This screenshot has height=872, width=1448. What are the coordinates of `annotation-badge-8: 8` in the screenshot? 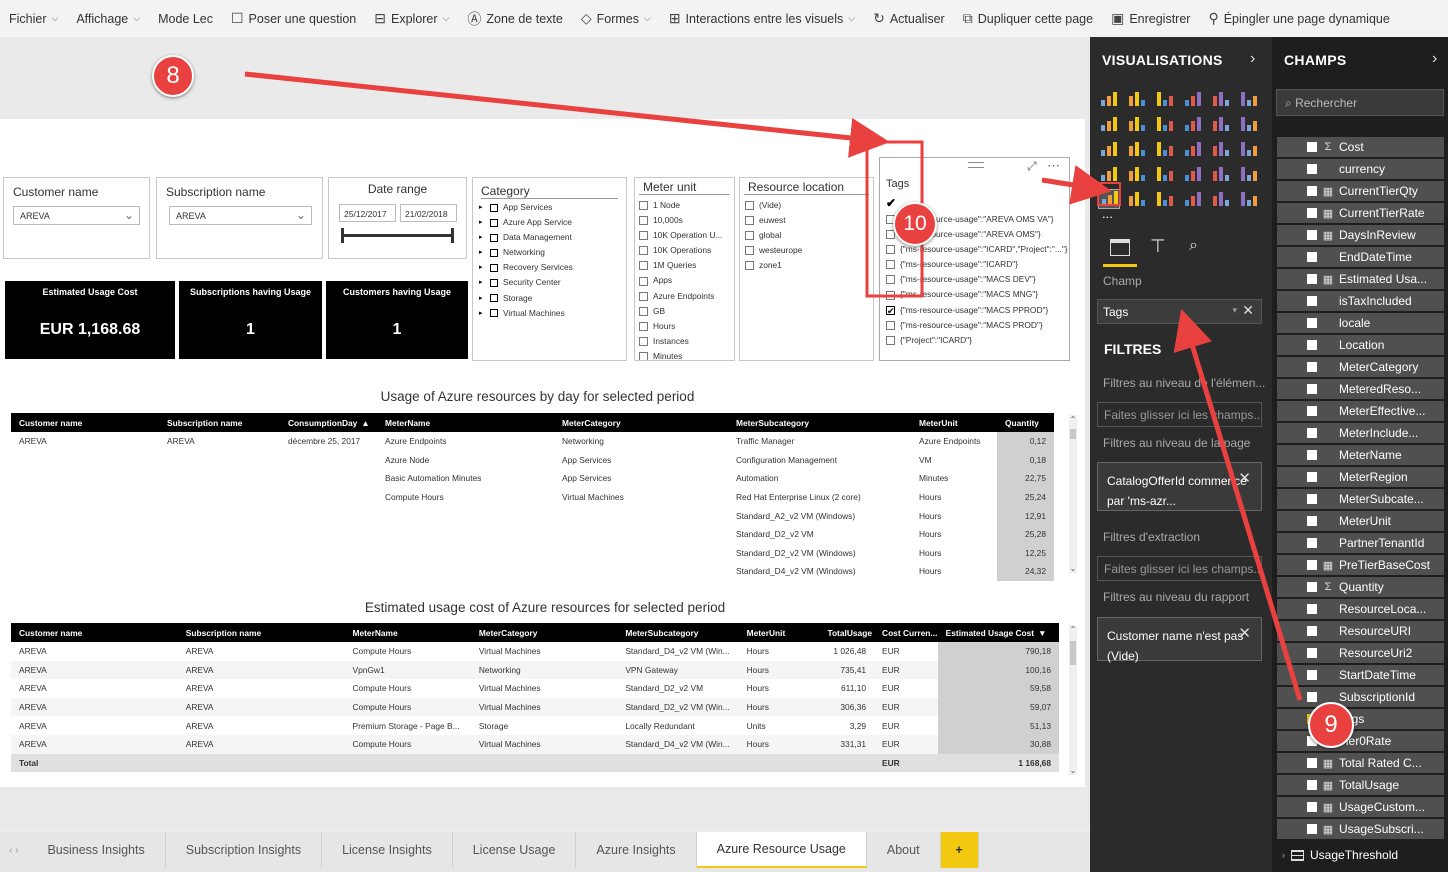 It's located at (173, 76).